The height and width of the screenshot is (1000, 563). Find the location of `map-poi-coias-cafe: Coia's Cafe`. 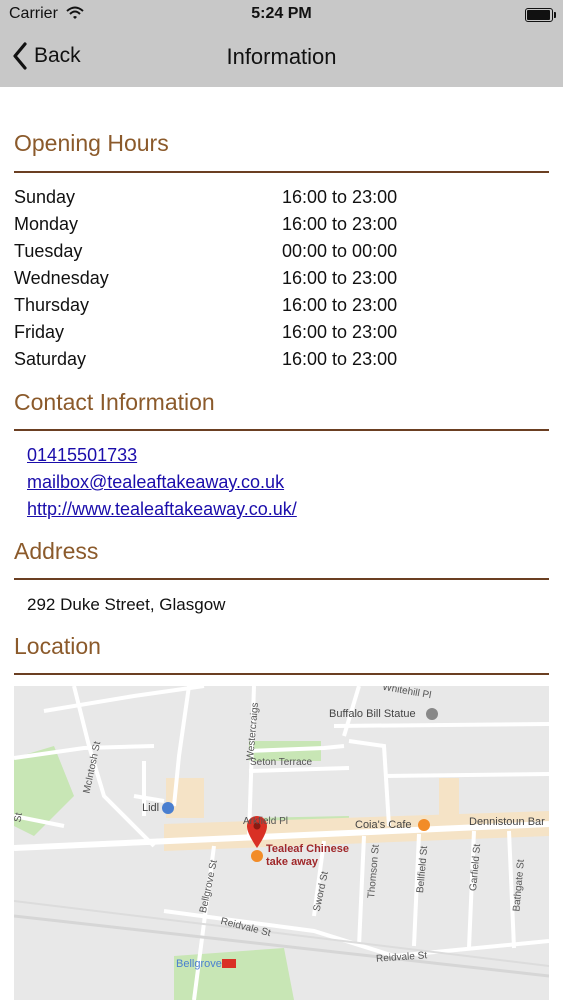

map-poi-coias-cafe: Coia's Cafe is located at coordinates (383, 825).